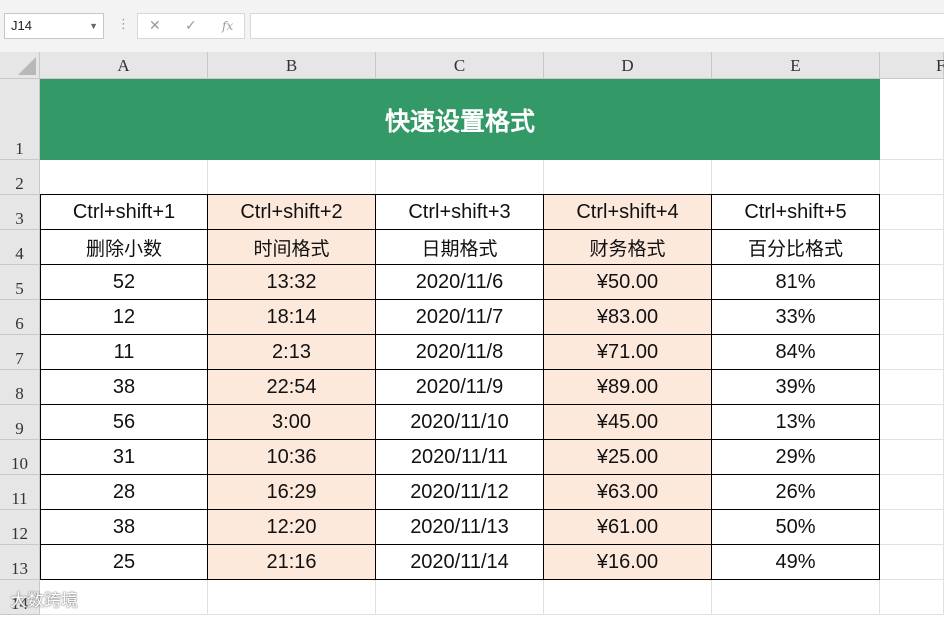 Image resolution: width=944 pixels, height=619 pixels. What do you see at coordinates (124, 282) in the screenshot?
I see `cell-a5: 52` at bounding box center [124, 282].